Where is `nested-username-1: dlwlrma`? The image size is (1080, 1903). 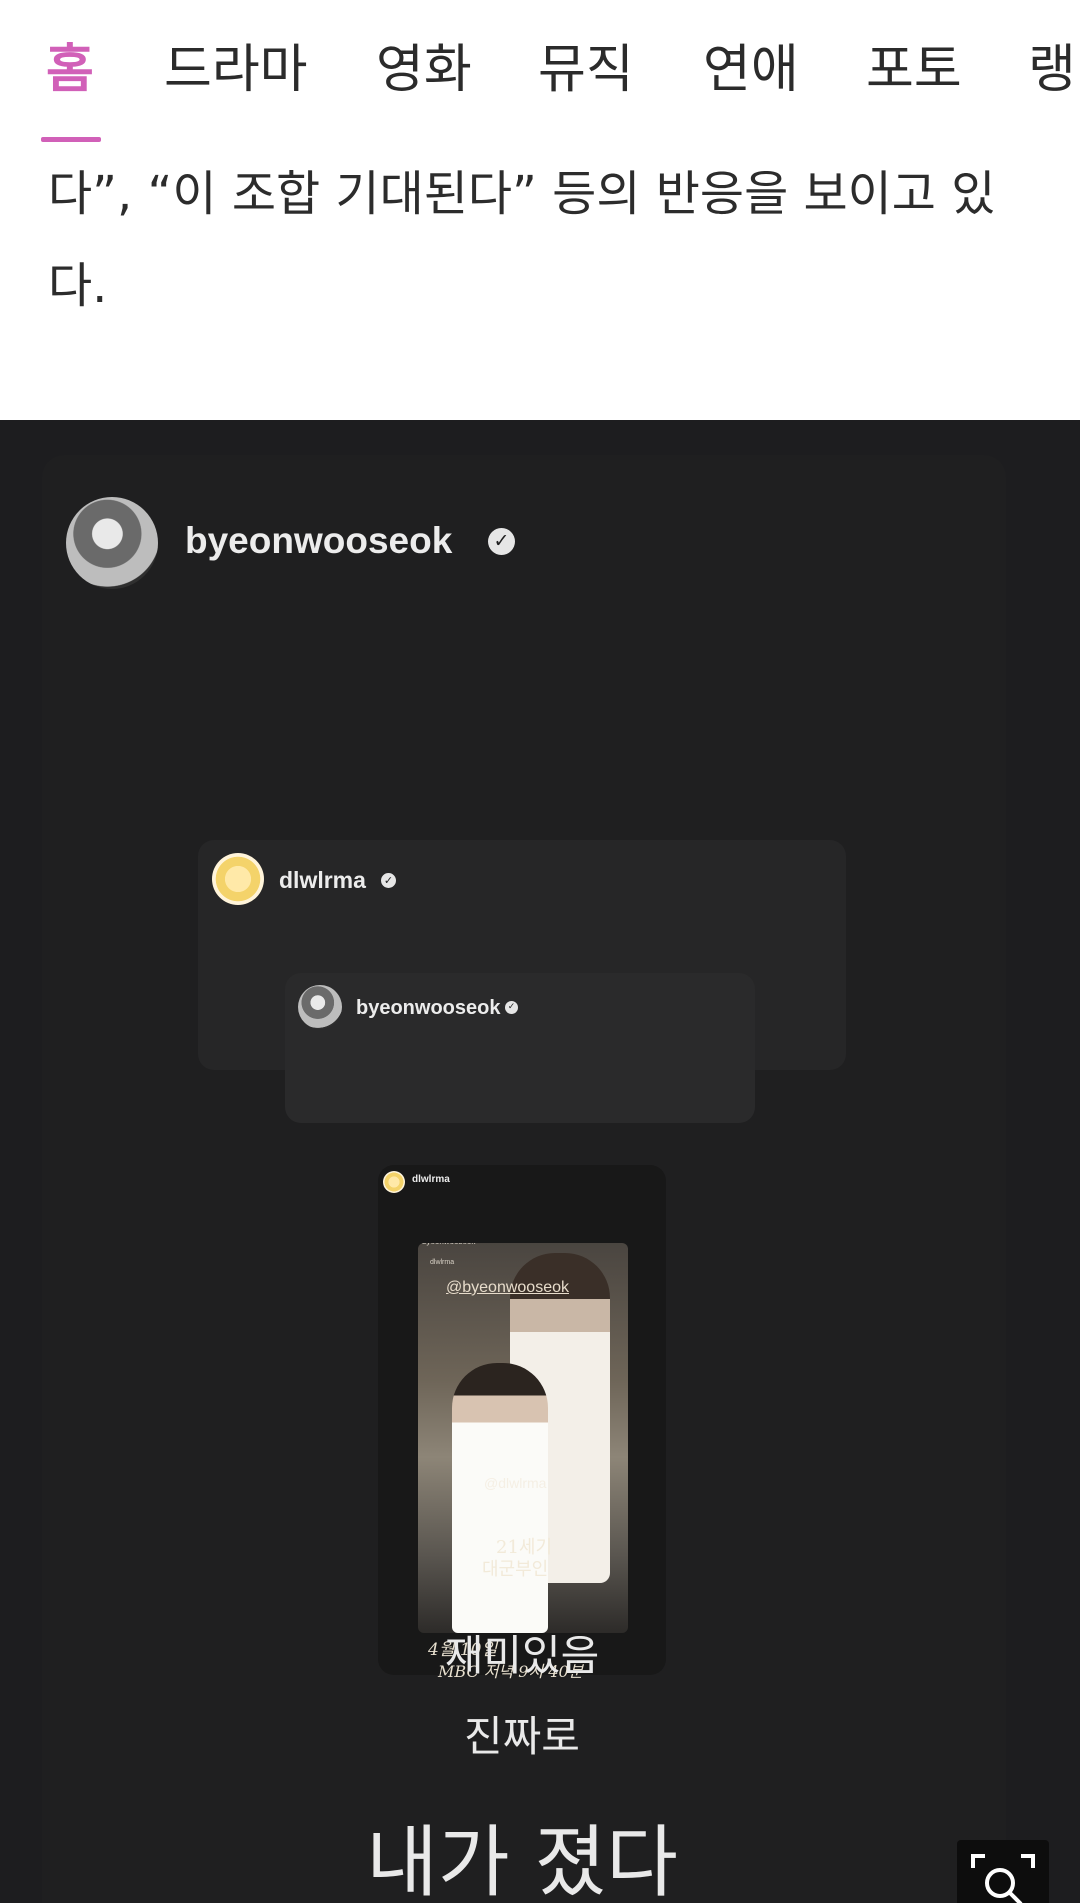
nested-username-1: dlwlrma is located at coordinates (322, 880).